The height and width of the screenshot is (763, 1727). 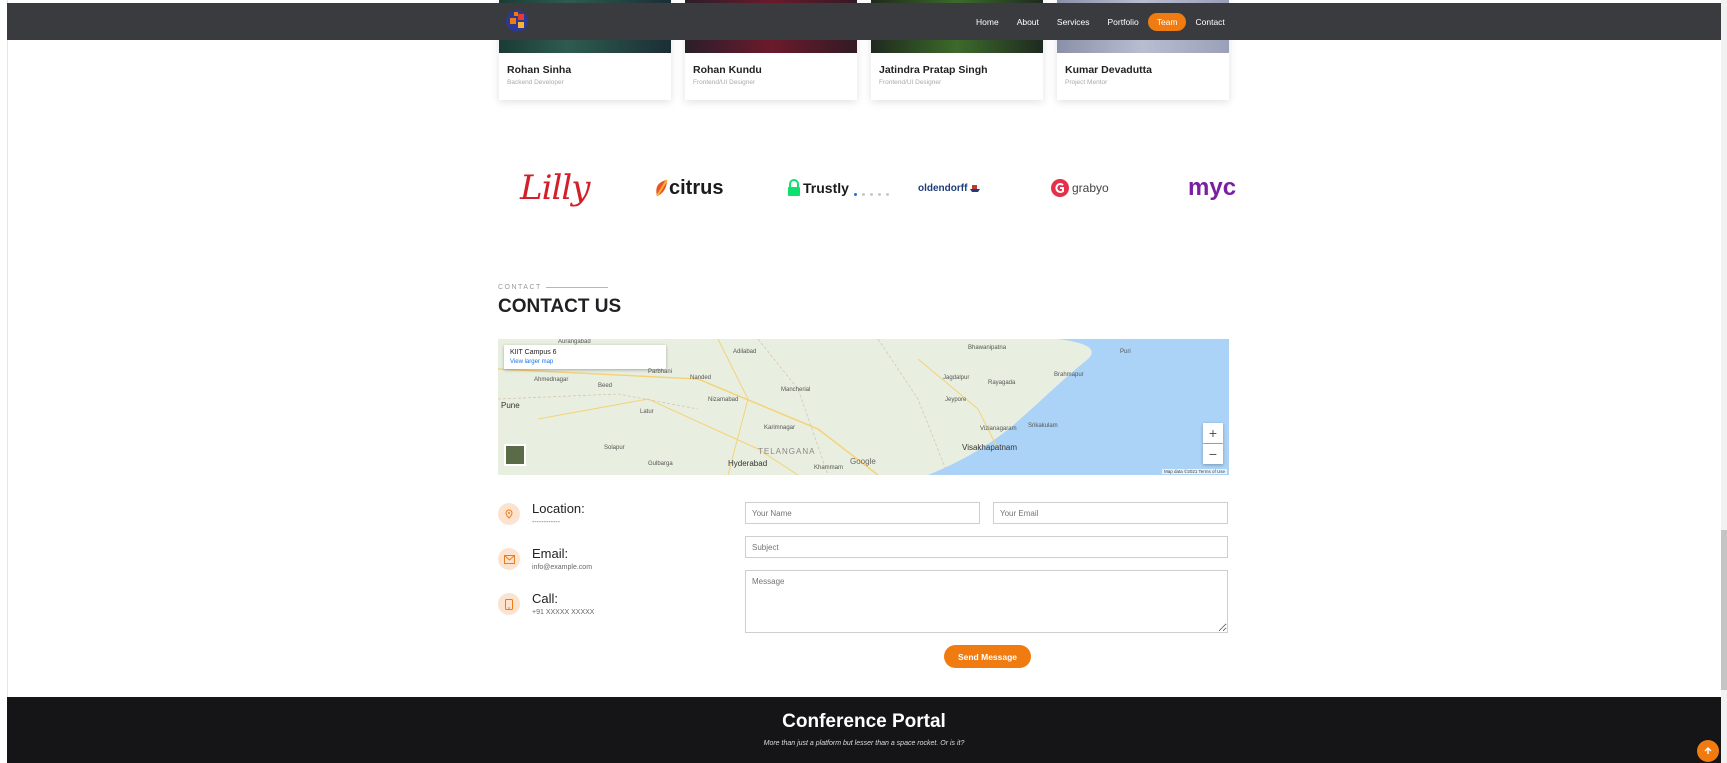 What do you see at coordinates (509, 559) in the screenshot?
I see `envelope-icon` at bounding box center [509, 559].